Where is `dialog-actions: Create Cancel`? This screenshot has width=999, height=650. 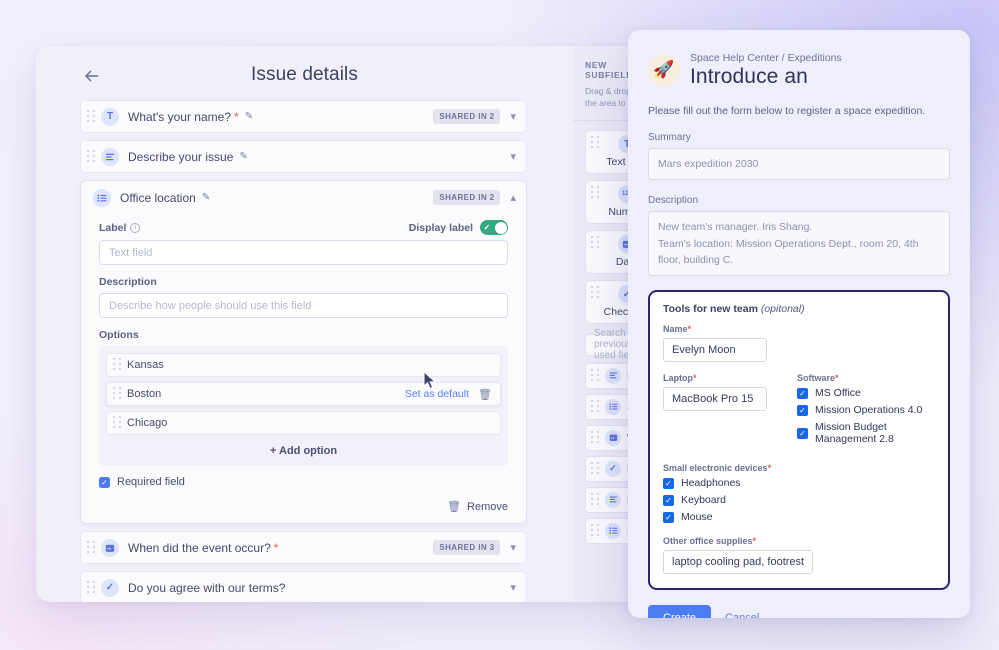 dialog-actions: Create Cancel is located at coordinates (799, 611).